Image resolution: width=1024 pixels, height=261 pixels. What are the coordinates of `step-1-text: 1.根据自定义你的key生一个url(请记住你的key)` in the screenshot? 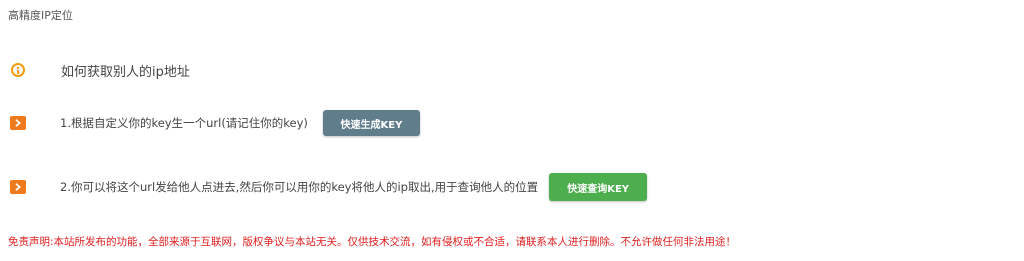 It's located at (184, 123).